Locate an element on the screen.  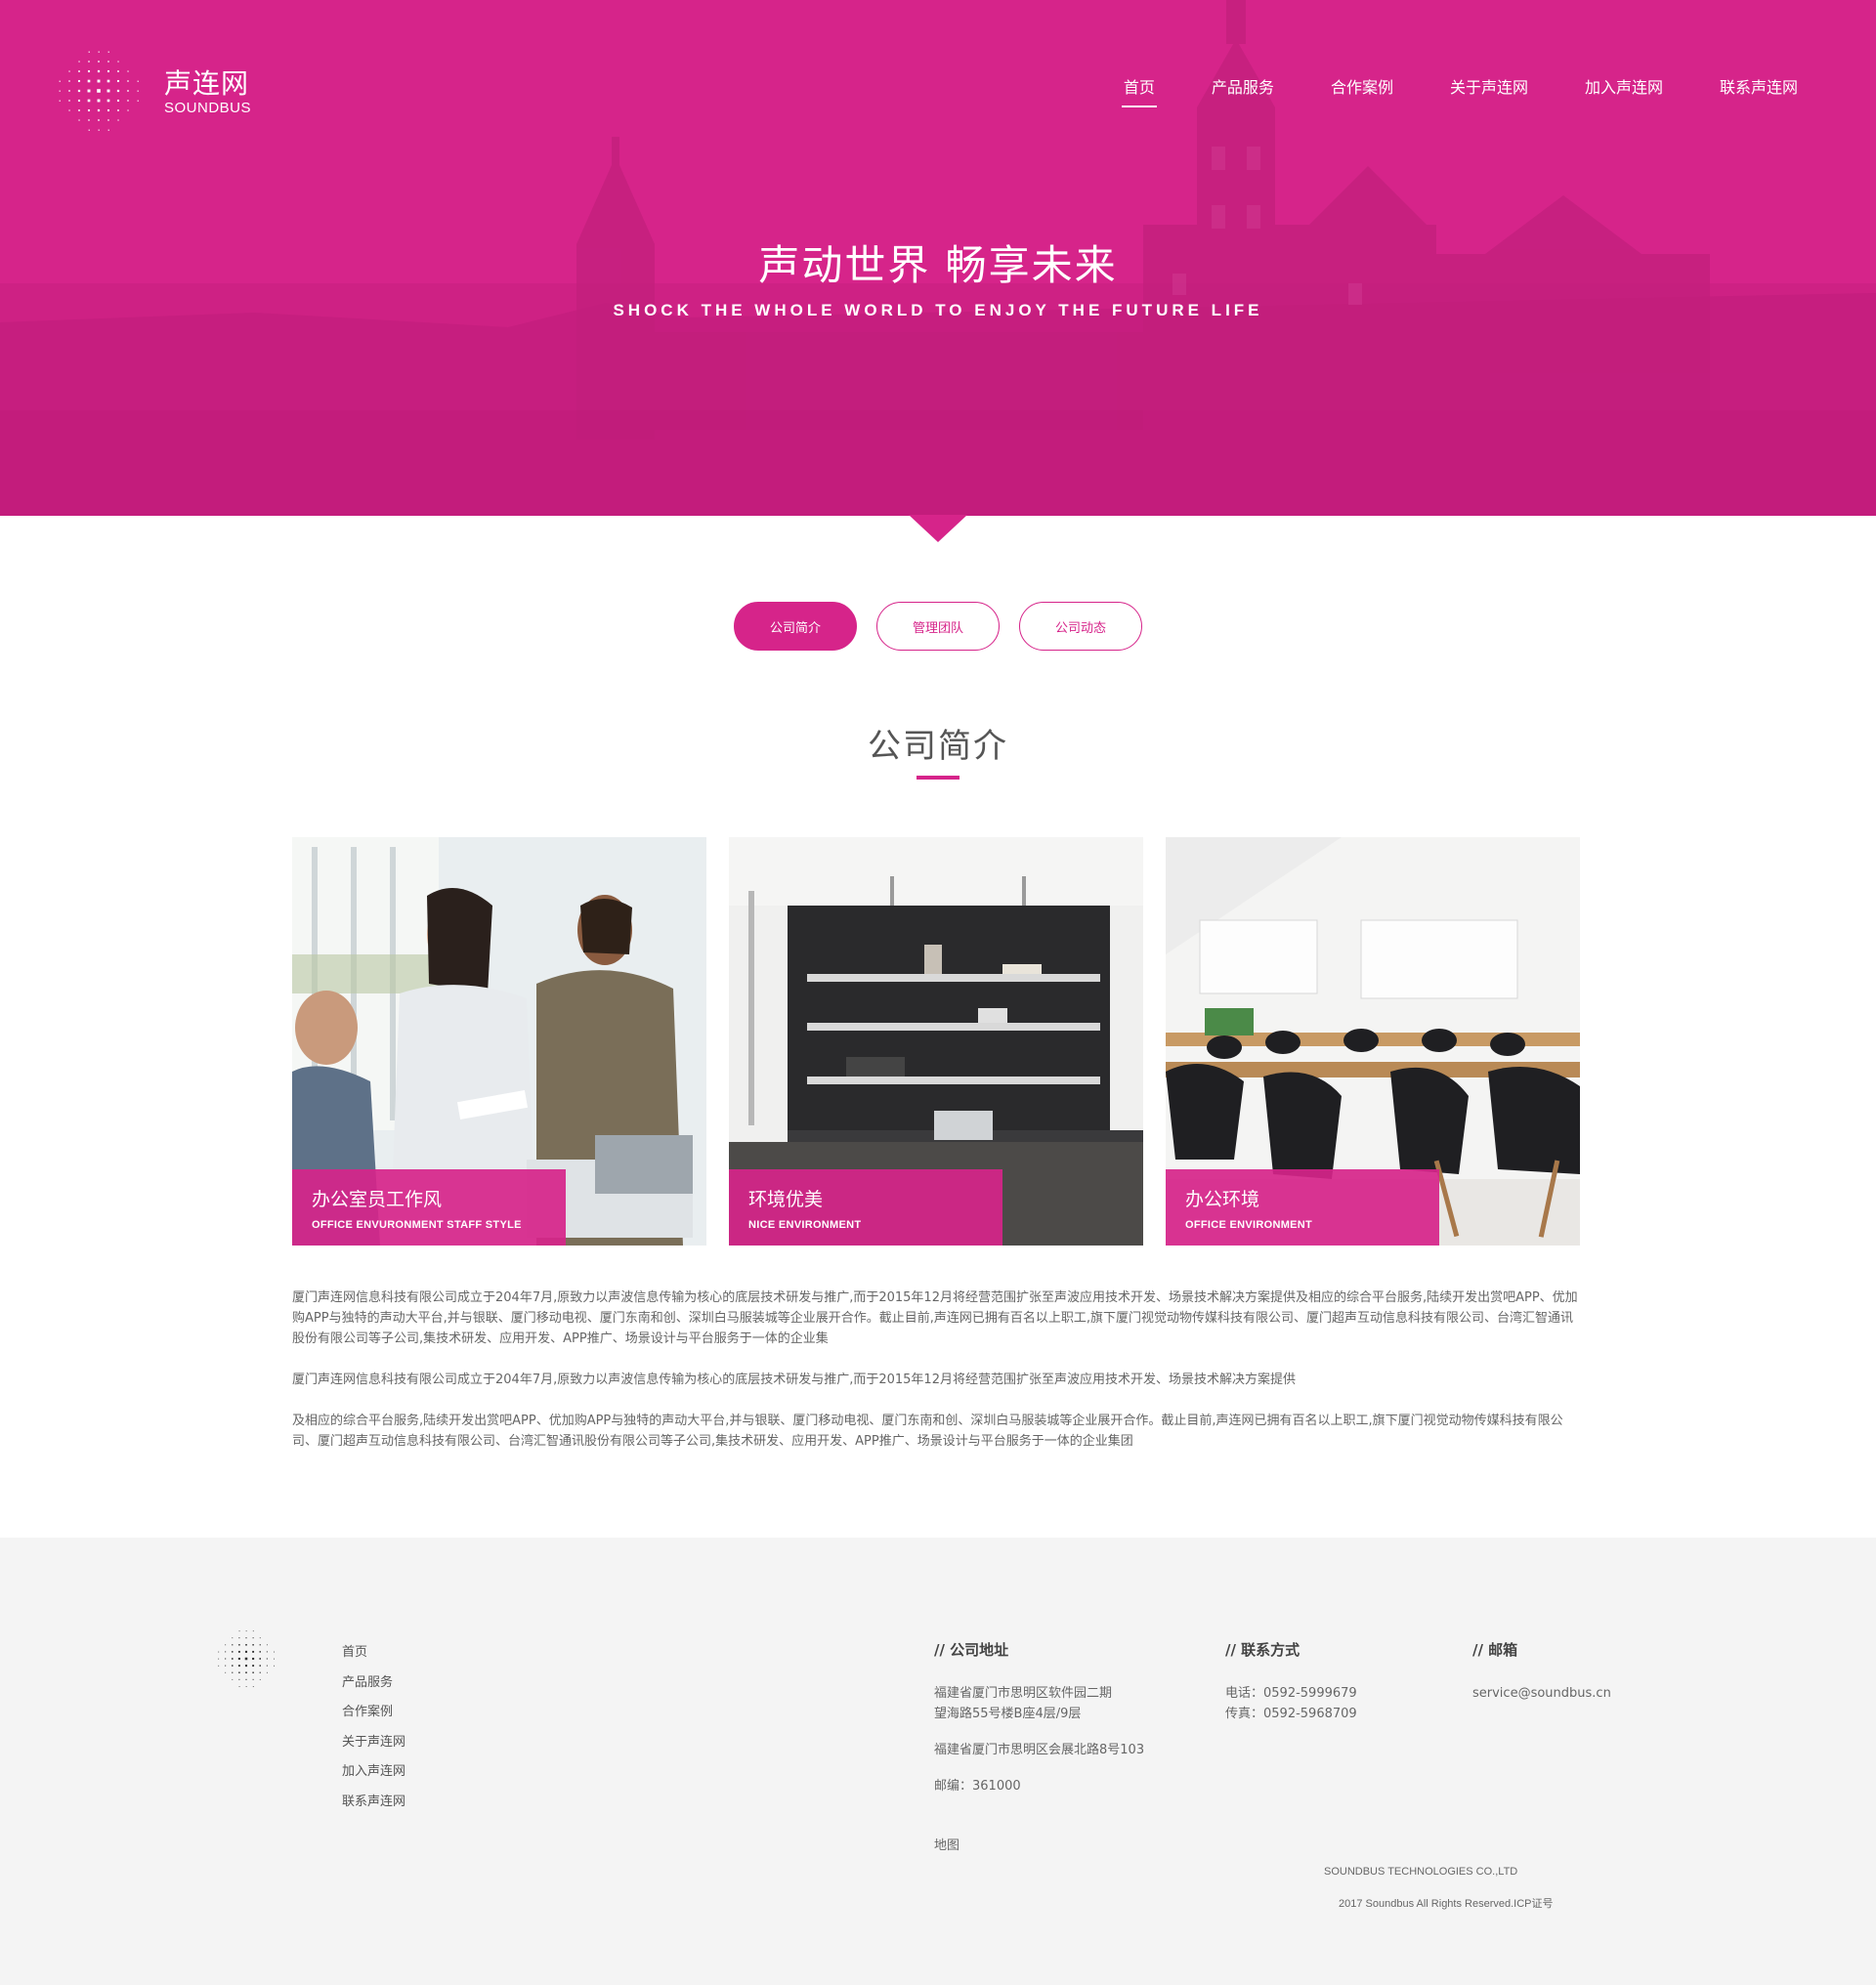
card-office-environment: 办公环境 OFFICE ENVIRONMENT is located at coordinates (1373, 1041).